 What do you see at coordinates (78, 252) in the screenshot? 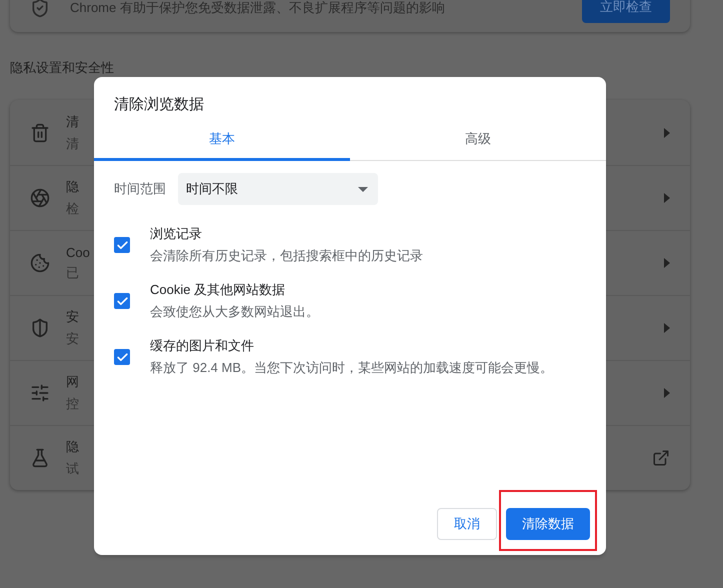
I see `row-title: Coo` at bounding box center [78, 252].